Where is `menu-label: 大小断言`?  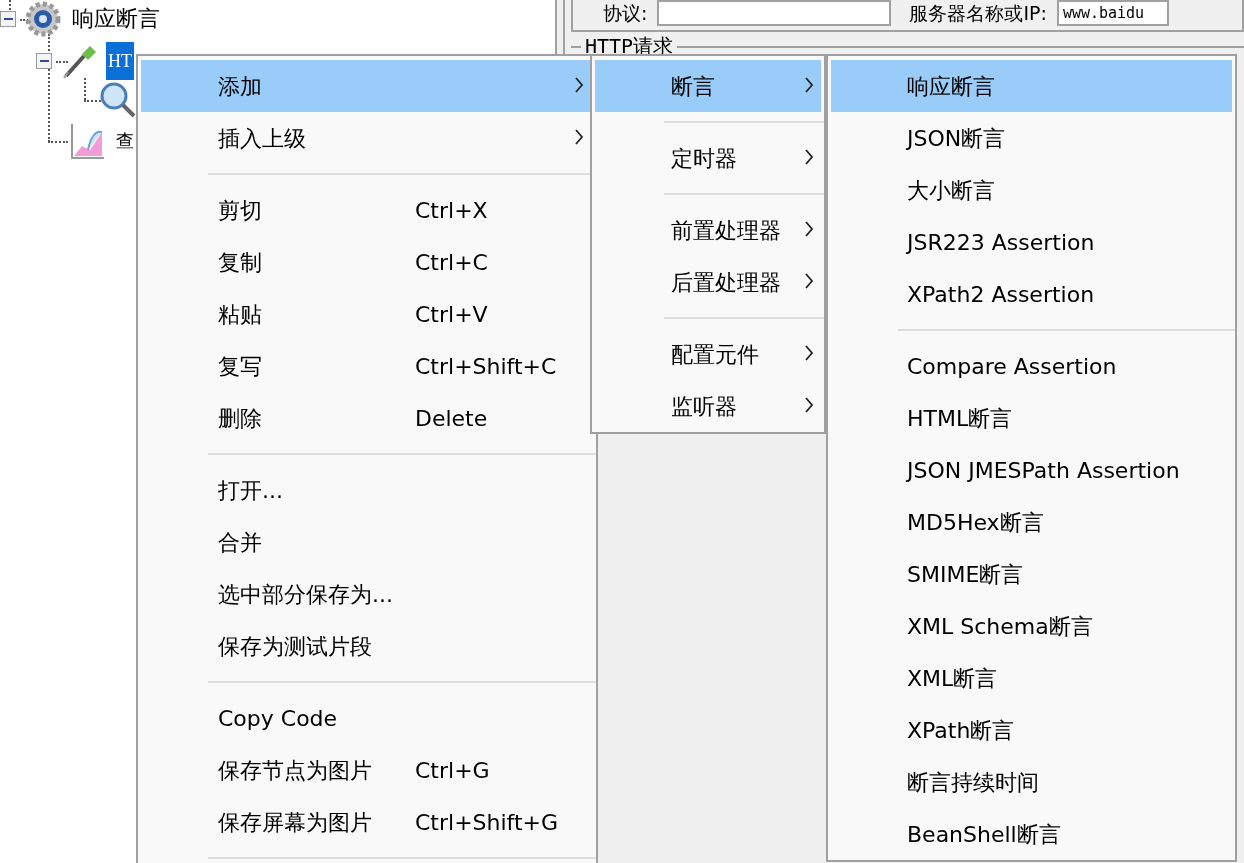 menu-label: 大小断言 is located at coordinates (951, 190).